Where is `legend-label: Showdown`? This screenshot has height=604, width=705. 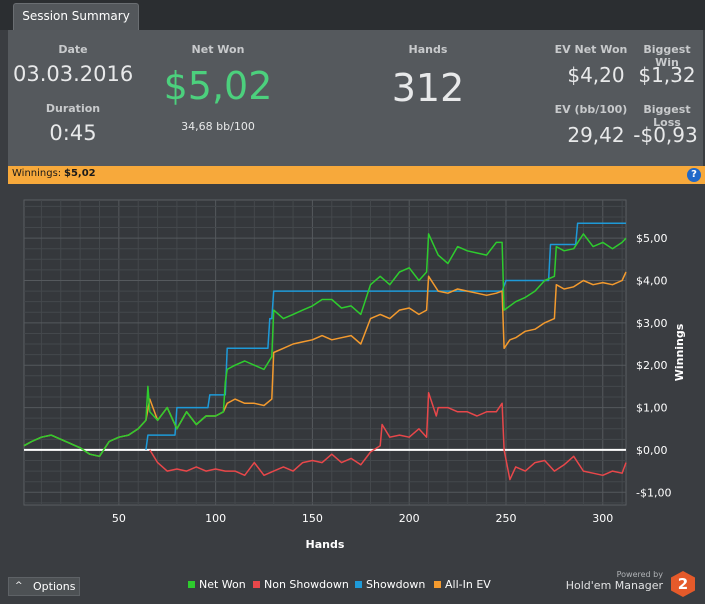
legend-label: Showdown is located at coordinates (396, 584).